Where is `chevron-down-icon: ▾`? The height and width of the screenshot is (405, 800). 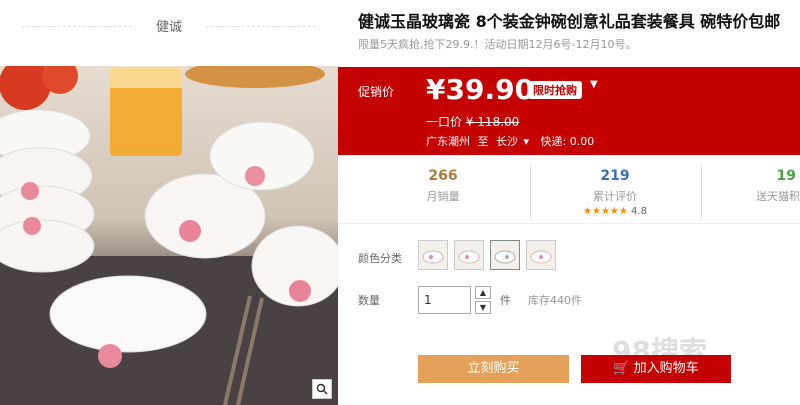
chevron-down-icon: ▾ is located at coordinates (527, 141).